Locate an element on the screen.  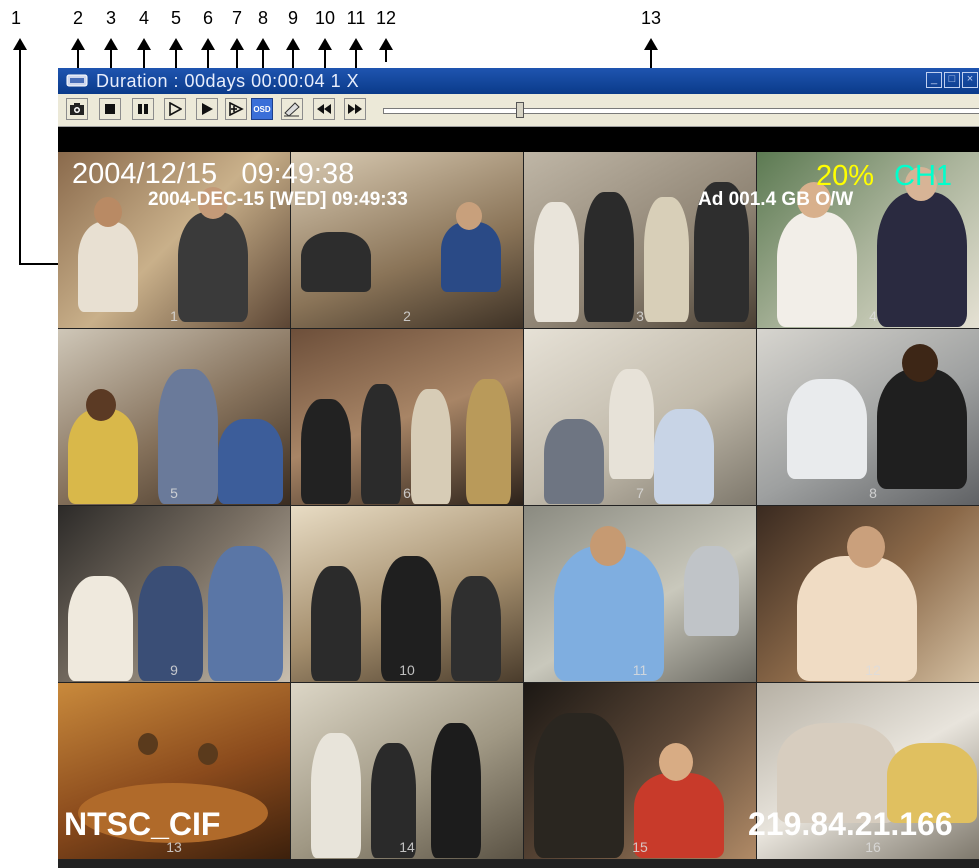
rewind-button is located at coordinates (324, 109).